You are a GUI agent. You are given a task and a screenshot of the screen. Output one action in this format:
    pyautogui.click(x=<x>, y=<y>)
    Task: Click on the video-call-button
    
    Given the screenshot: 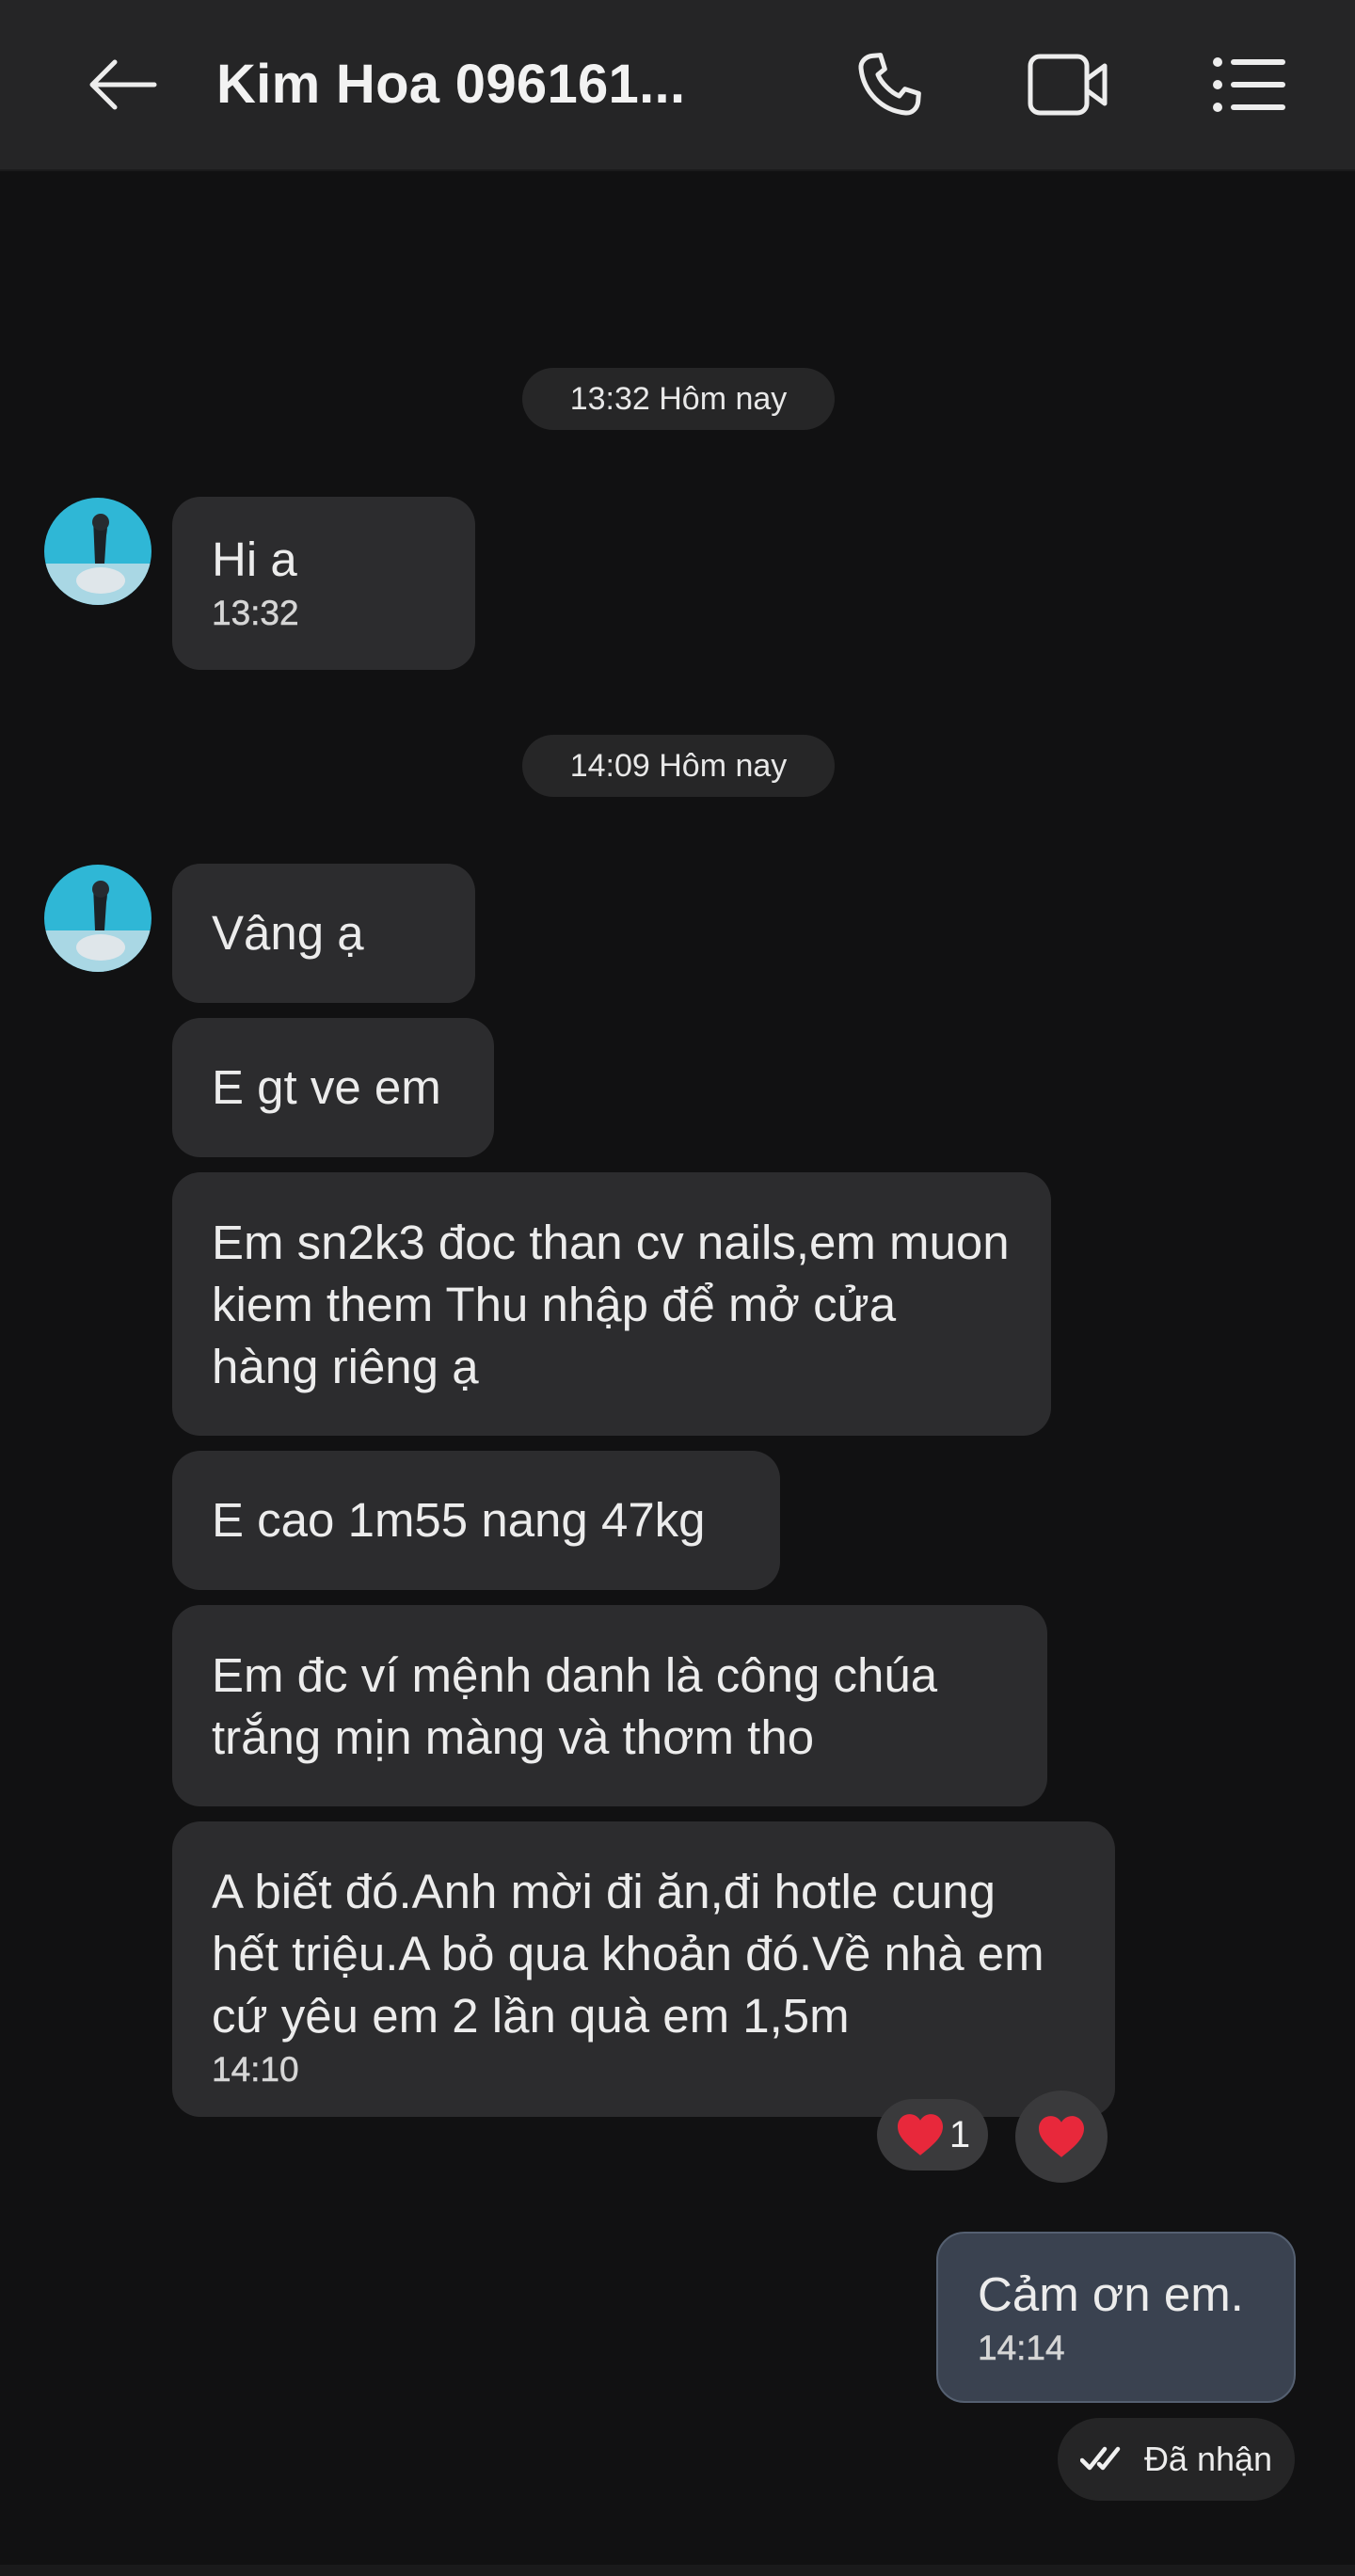 What is the action you would take?
    pyautogui.click(x=1068, y=85)
    